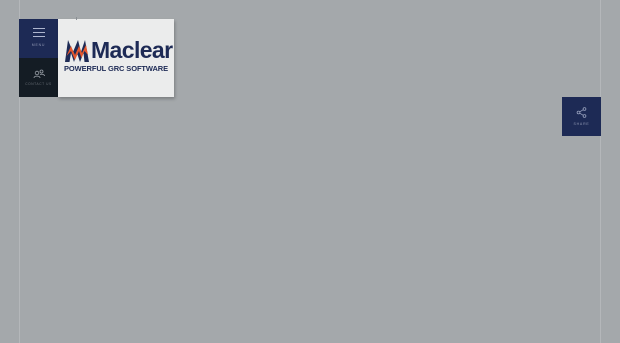 The width and height of the screenshot is (620, 343). I want to click on share-button: SHARE, so click(581, 116).